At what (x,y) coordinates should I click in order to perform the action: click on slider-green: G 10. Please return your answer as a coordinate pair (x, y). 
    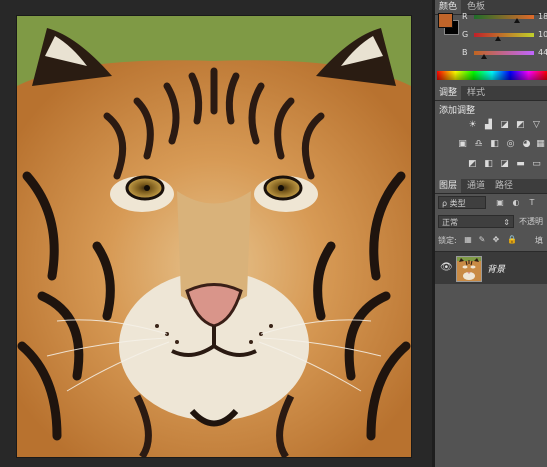
    Looking at the image, I should click on (504, 35).